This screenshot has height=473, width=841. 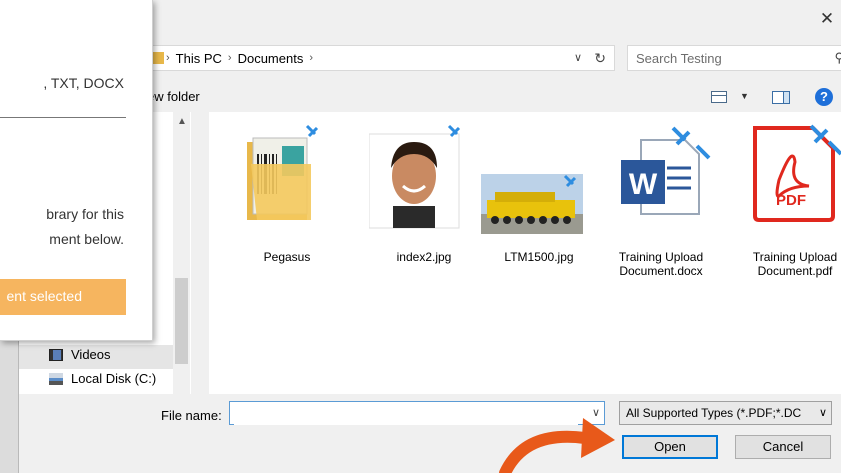 What do you see at coordinates (783, 447) in the screenshot?
I see `cancel-button: Cancel` at bounding box center [783, 447].